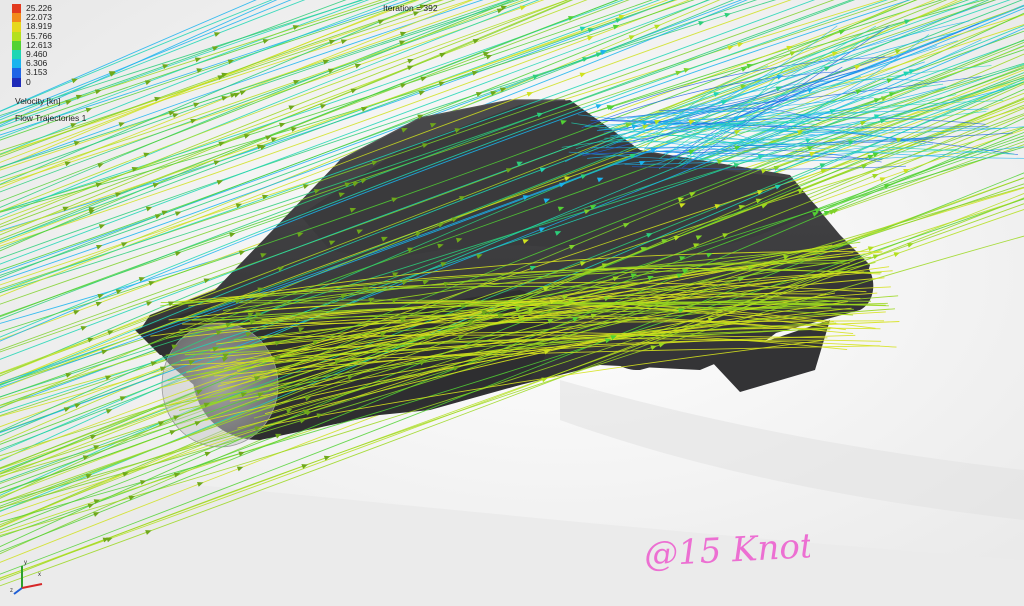  Describe the element at coordinates (11, 591) in the screenshot. I see `triad-z-label: z` at that location.